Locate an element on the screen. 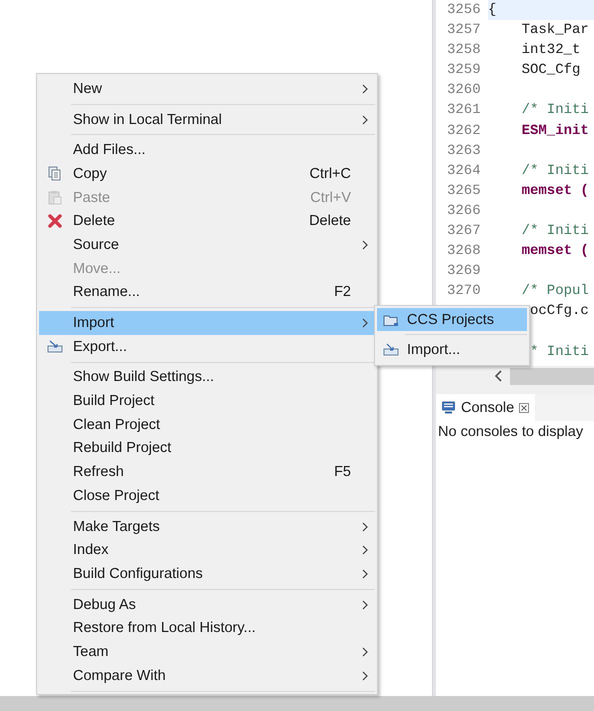 The height and width of the screenshot is (711, 594). code-line: Task_Par is located at coordinates (554, 30).